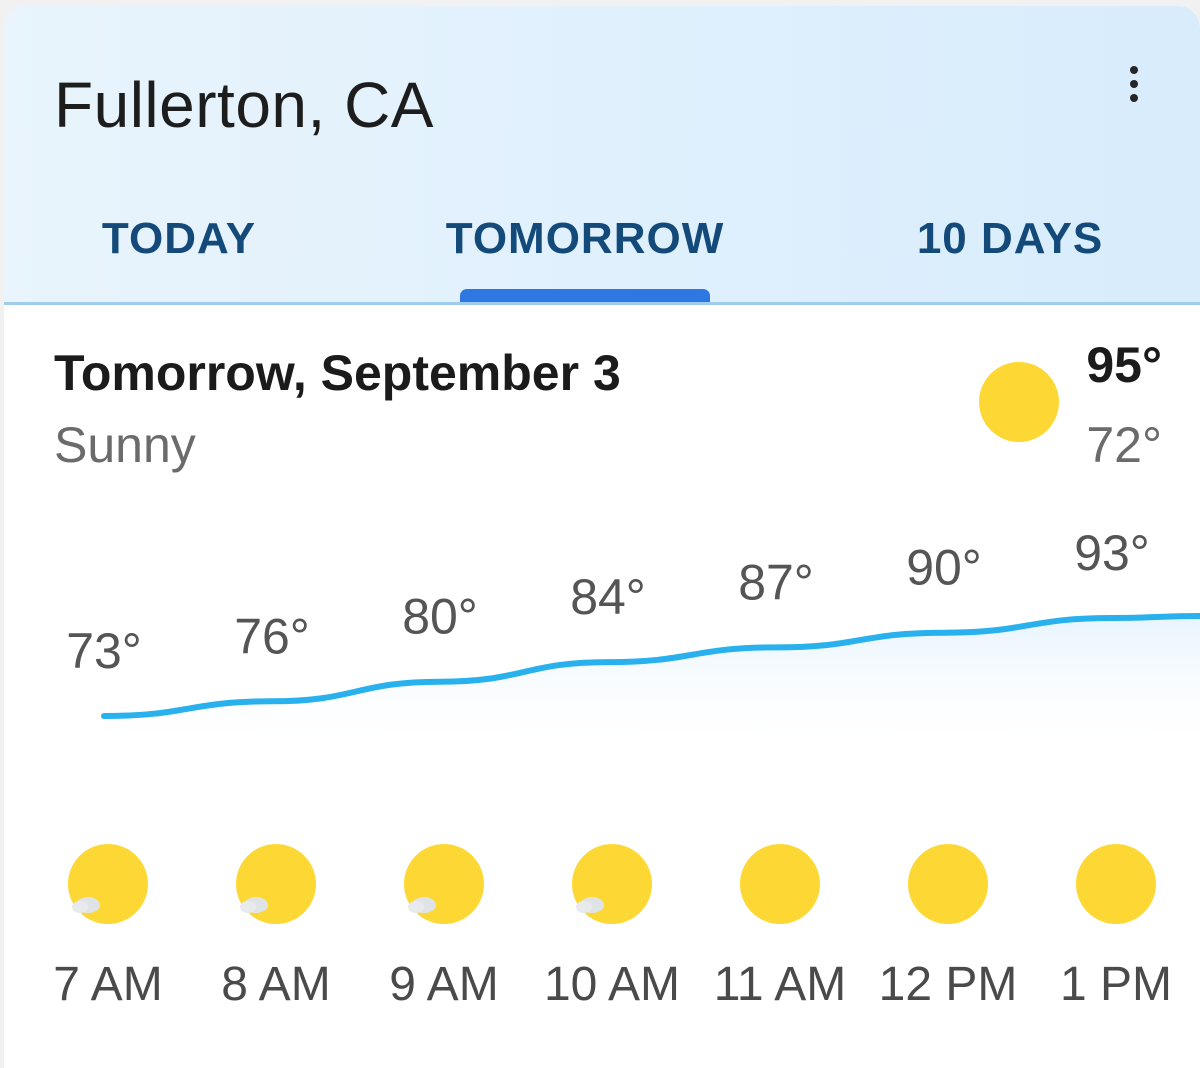  What do you see at coordinates (1124, 445) in the screenshot?
I see `temp-low: 72°` at bounding box center [1124, 445].